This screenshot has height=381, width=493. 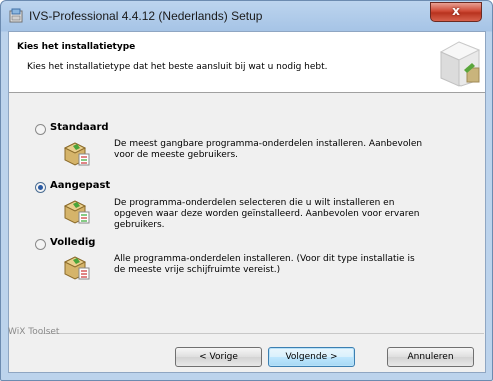 What do you see at coordinates (76, 47) in the screenshot?
I see `banner-title: Kies het installatietype` at bounding box center [76, 47].